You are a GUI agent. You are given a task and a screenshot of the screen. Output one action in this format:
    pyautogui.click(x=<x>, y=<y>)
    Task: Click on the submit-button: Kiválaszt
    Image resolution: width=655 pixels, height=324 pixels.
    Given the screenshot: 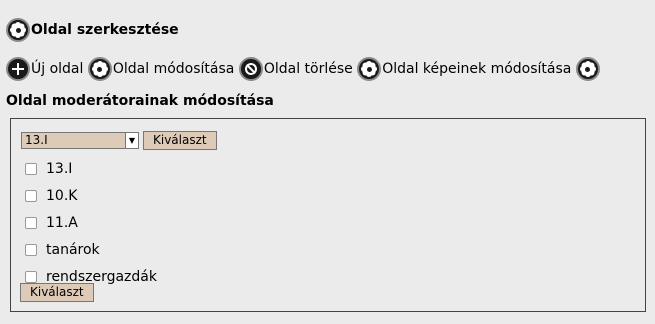 What is the action you would take?
    pyautogui.click(x=57, y=292)
    